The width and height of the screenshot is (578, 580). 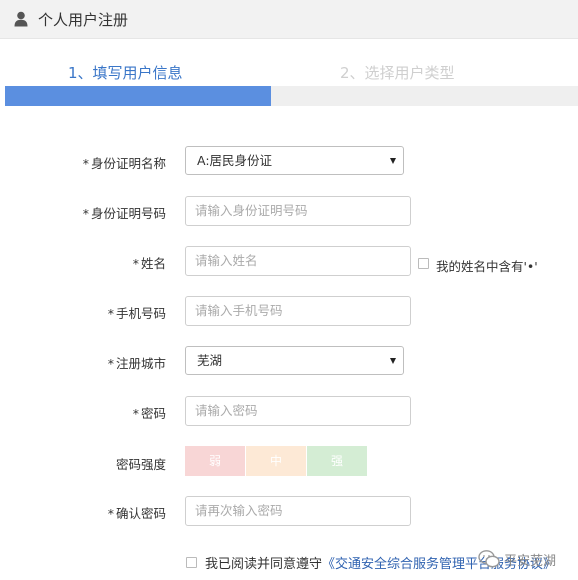 I want to click on name-input: 请输入姓名, so click(x=298, y=261).